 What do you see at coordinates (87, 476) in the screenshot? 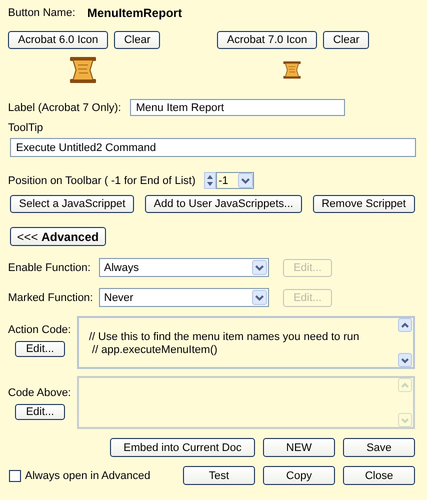
I see `checkbox-label: Always open in Advanced` at bounding box center [87, 476].